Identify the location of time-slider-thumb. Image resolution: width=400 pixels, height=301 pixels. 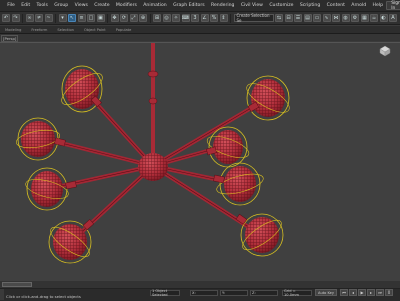
(17, 284).